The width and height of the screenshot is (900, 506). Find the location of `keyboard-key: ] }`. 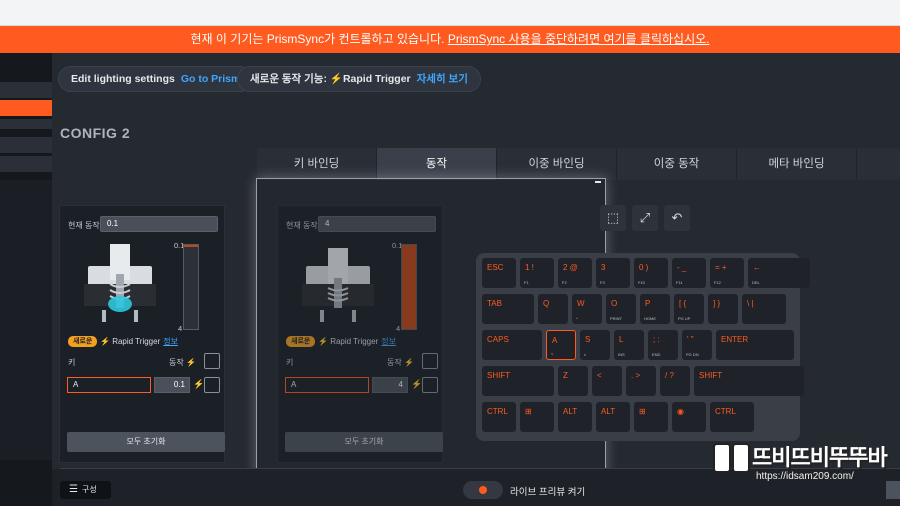

keyboard-key: ] } is located at coordinates (723, 309).